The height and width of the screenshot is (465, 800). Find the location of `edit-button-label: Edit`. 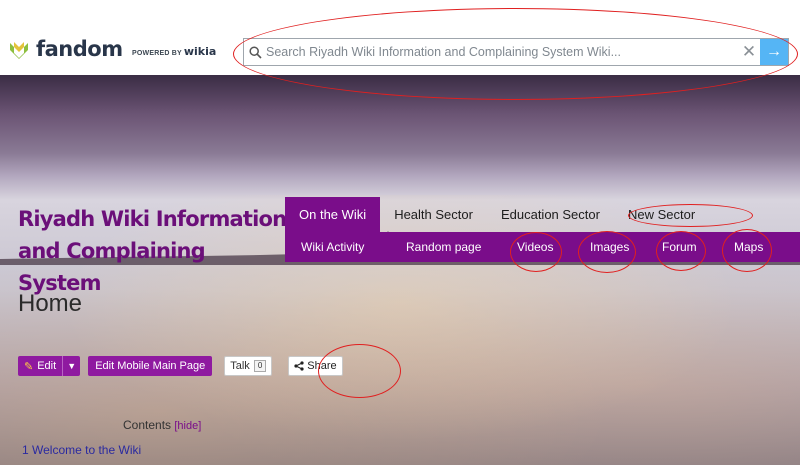

edit-button-label: Edit is located at coordinates (47, 366).